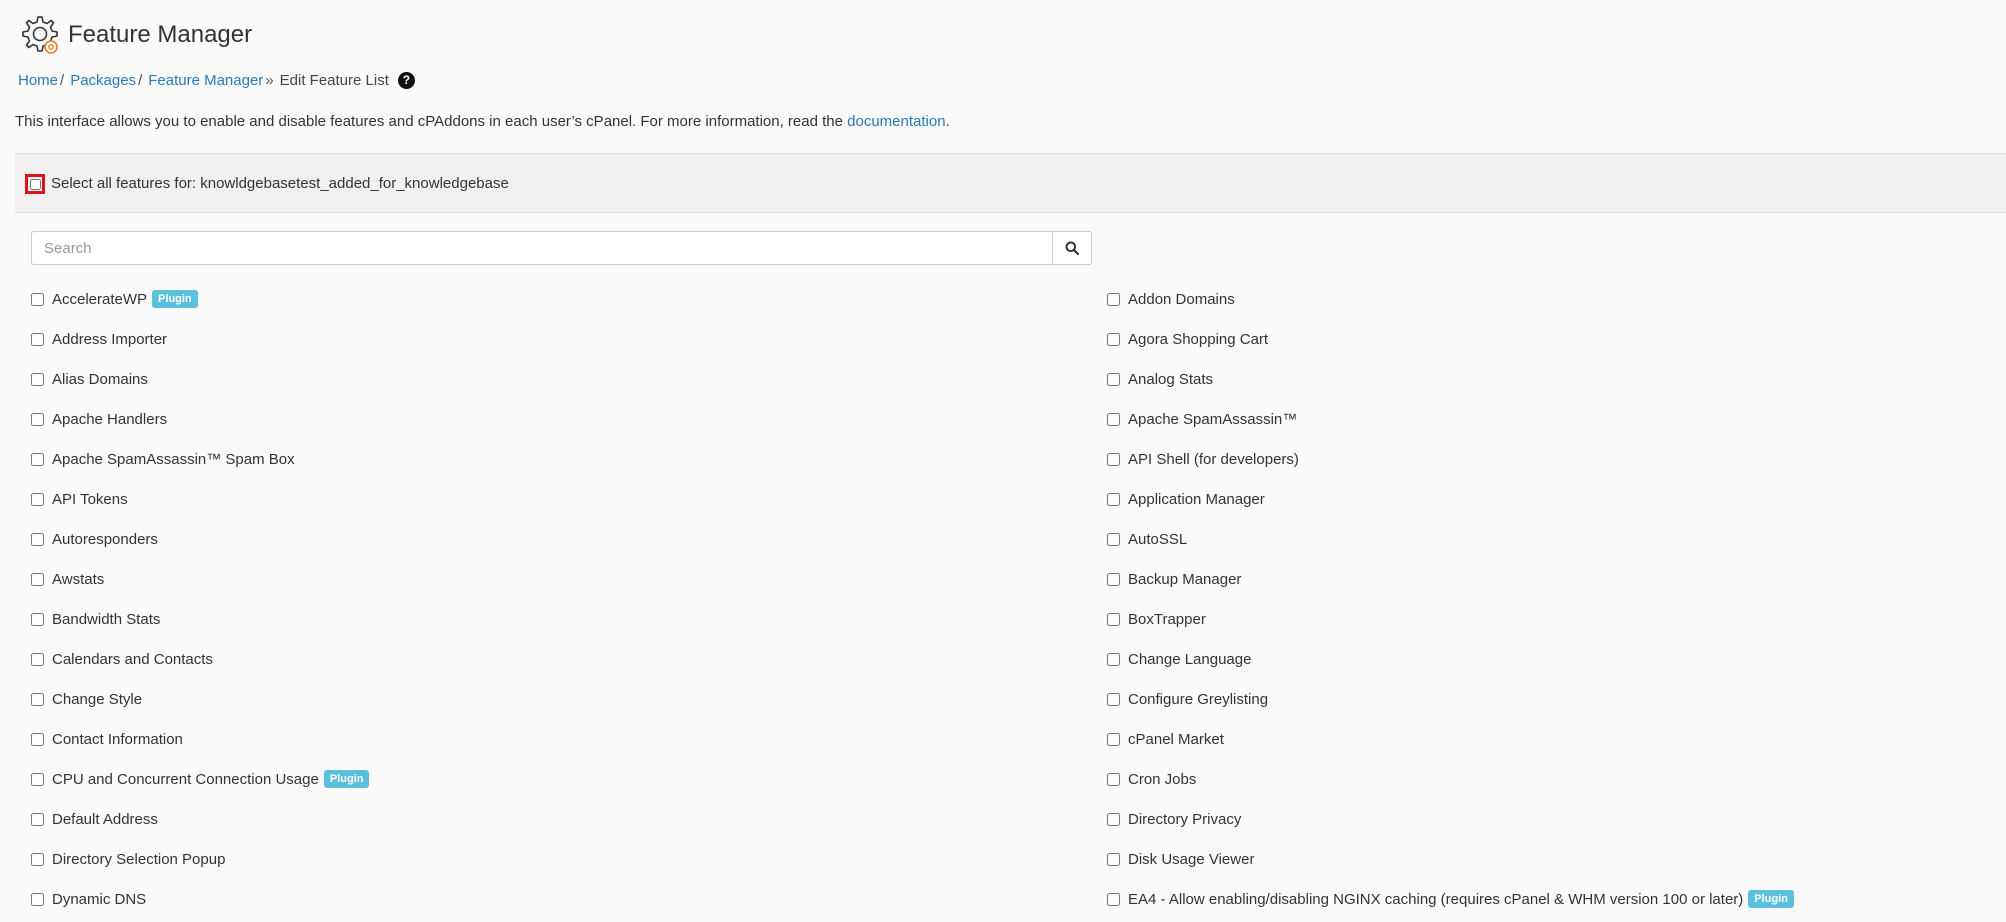 This screenshot has width=2006, height=922. Describe the element at coordinates (99, 899) in the screenshot. I see `feature-label: Dynamic DNS` at that location.